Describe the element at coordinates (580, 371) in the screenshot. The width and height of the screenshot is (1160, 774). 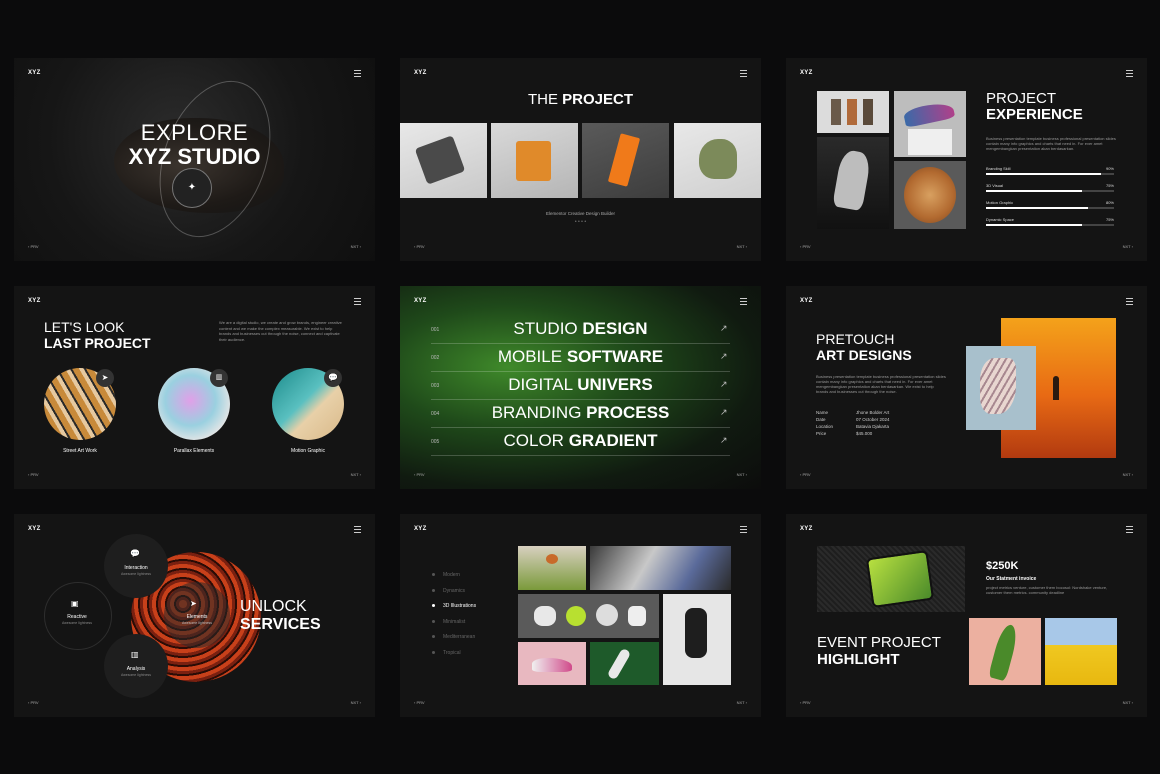
I see `row-divider` at that location.